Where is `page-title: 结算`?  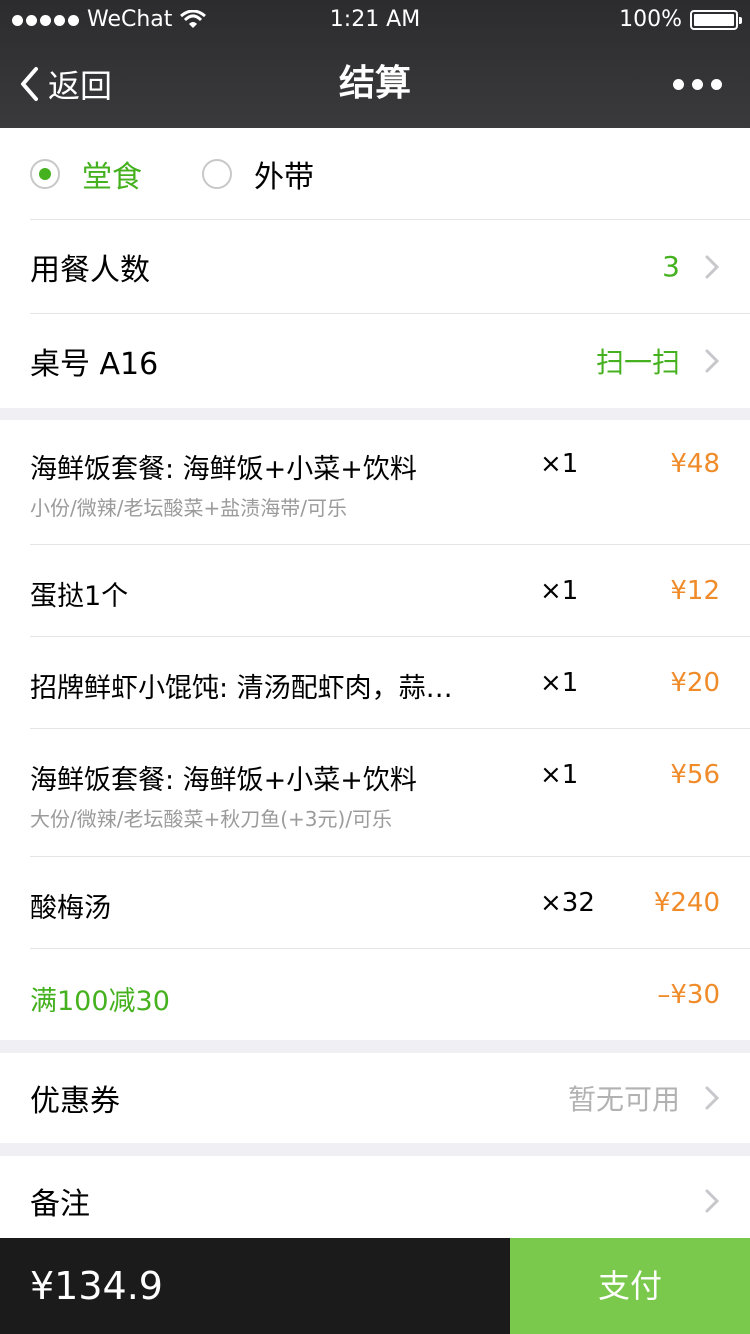
page-title: 结算 is located at coordinates (374, 83).